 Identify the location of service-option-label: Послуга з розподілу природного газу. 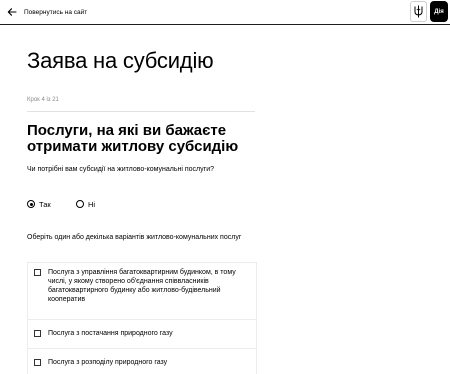
(108, 362).